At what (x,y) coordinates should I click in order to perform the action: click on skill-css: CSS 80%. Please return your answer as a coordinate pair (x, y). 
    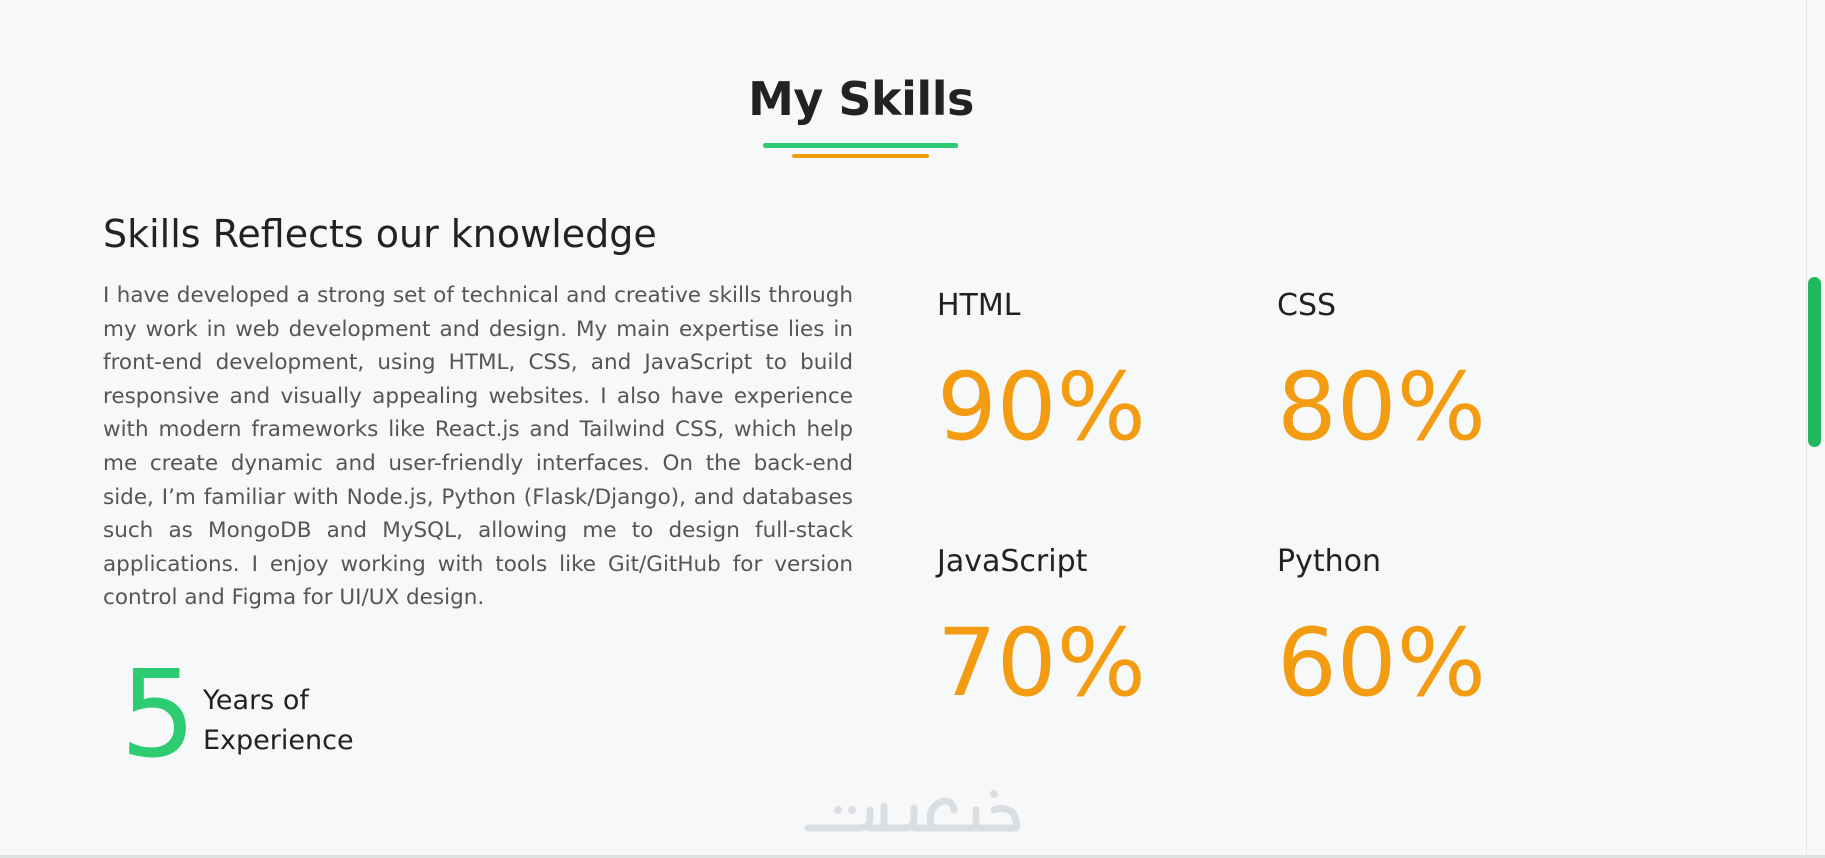
    Looking at the image, I should click on (1427, 373).